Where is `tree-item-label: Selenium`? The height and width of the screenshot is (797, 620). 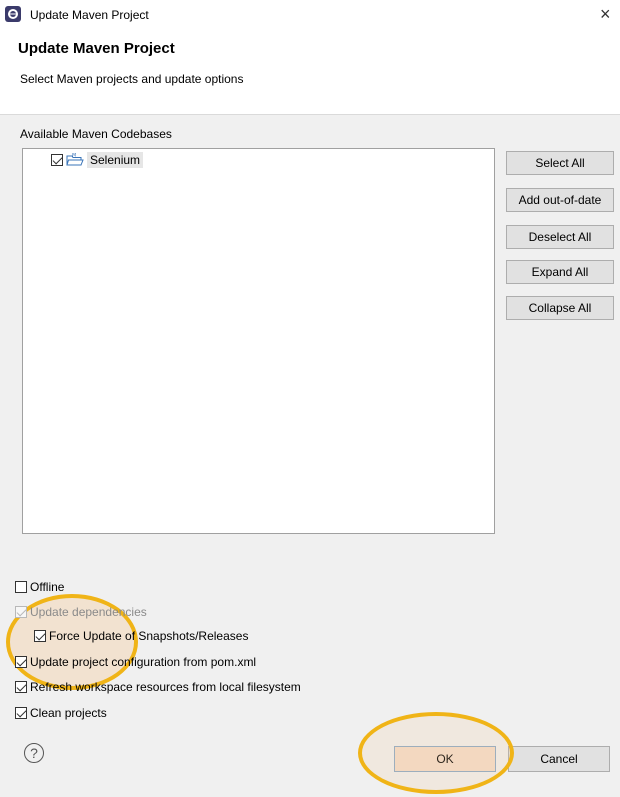 tree-item-label: Selenium is located at coordinates (115, 160).